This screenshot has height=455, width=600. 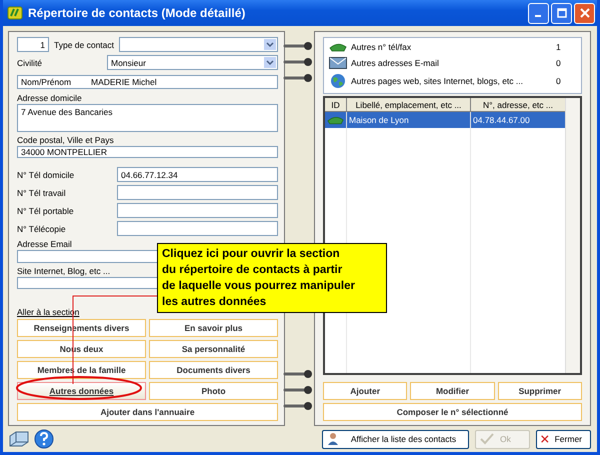 I want to click on close-button, so click(x=584, y=13).